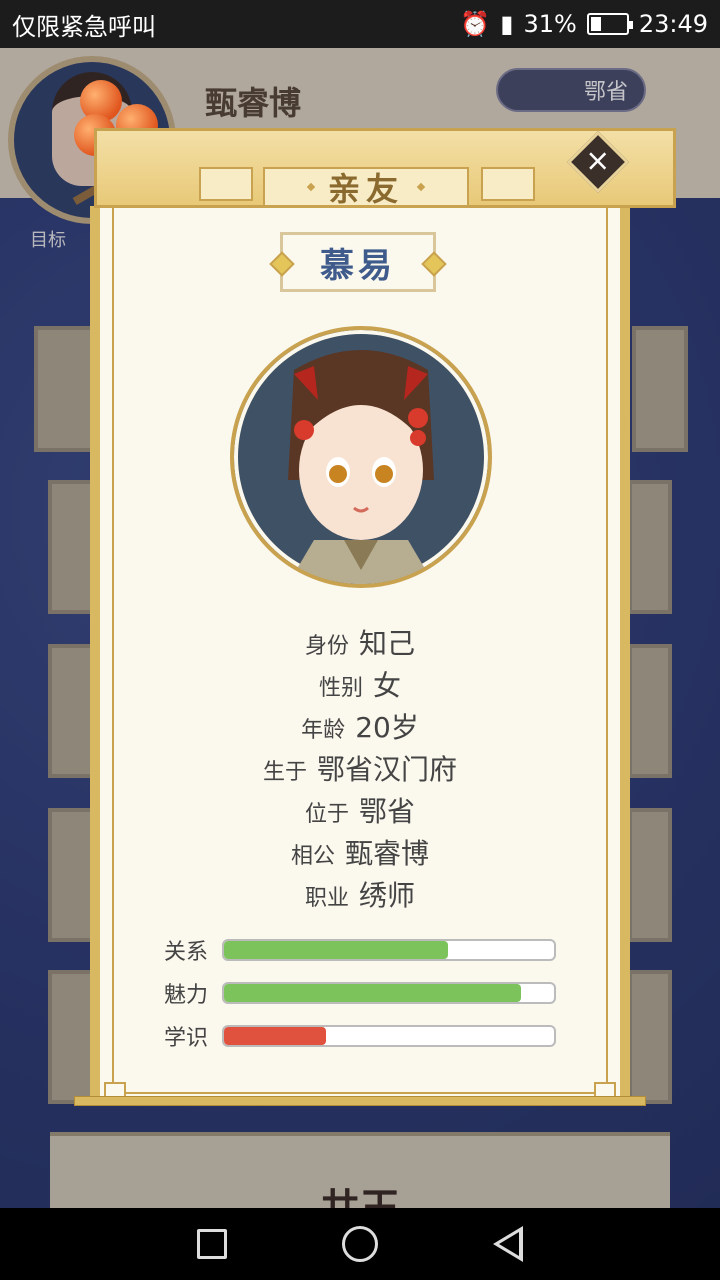 The image size is (720, 1280). I want to click on info-value: 鄂省, so click(387, 811).